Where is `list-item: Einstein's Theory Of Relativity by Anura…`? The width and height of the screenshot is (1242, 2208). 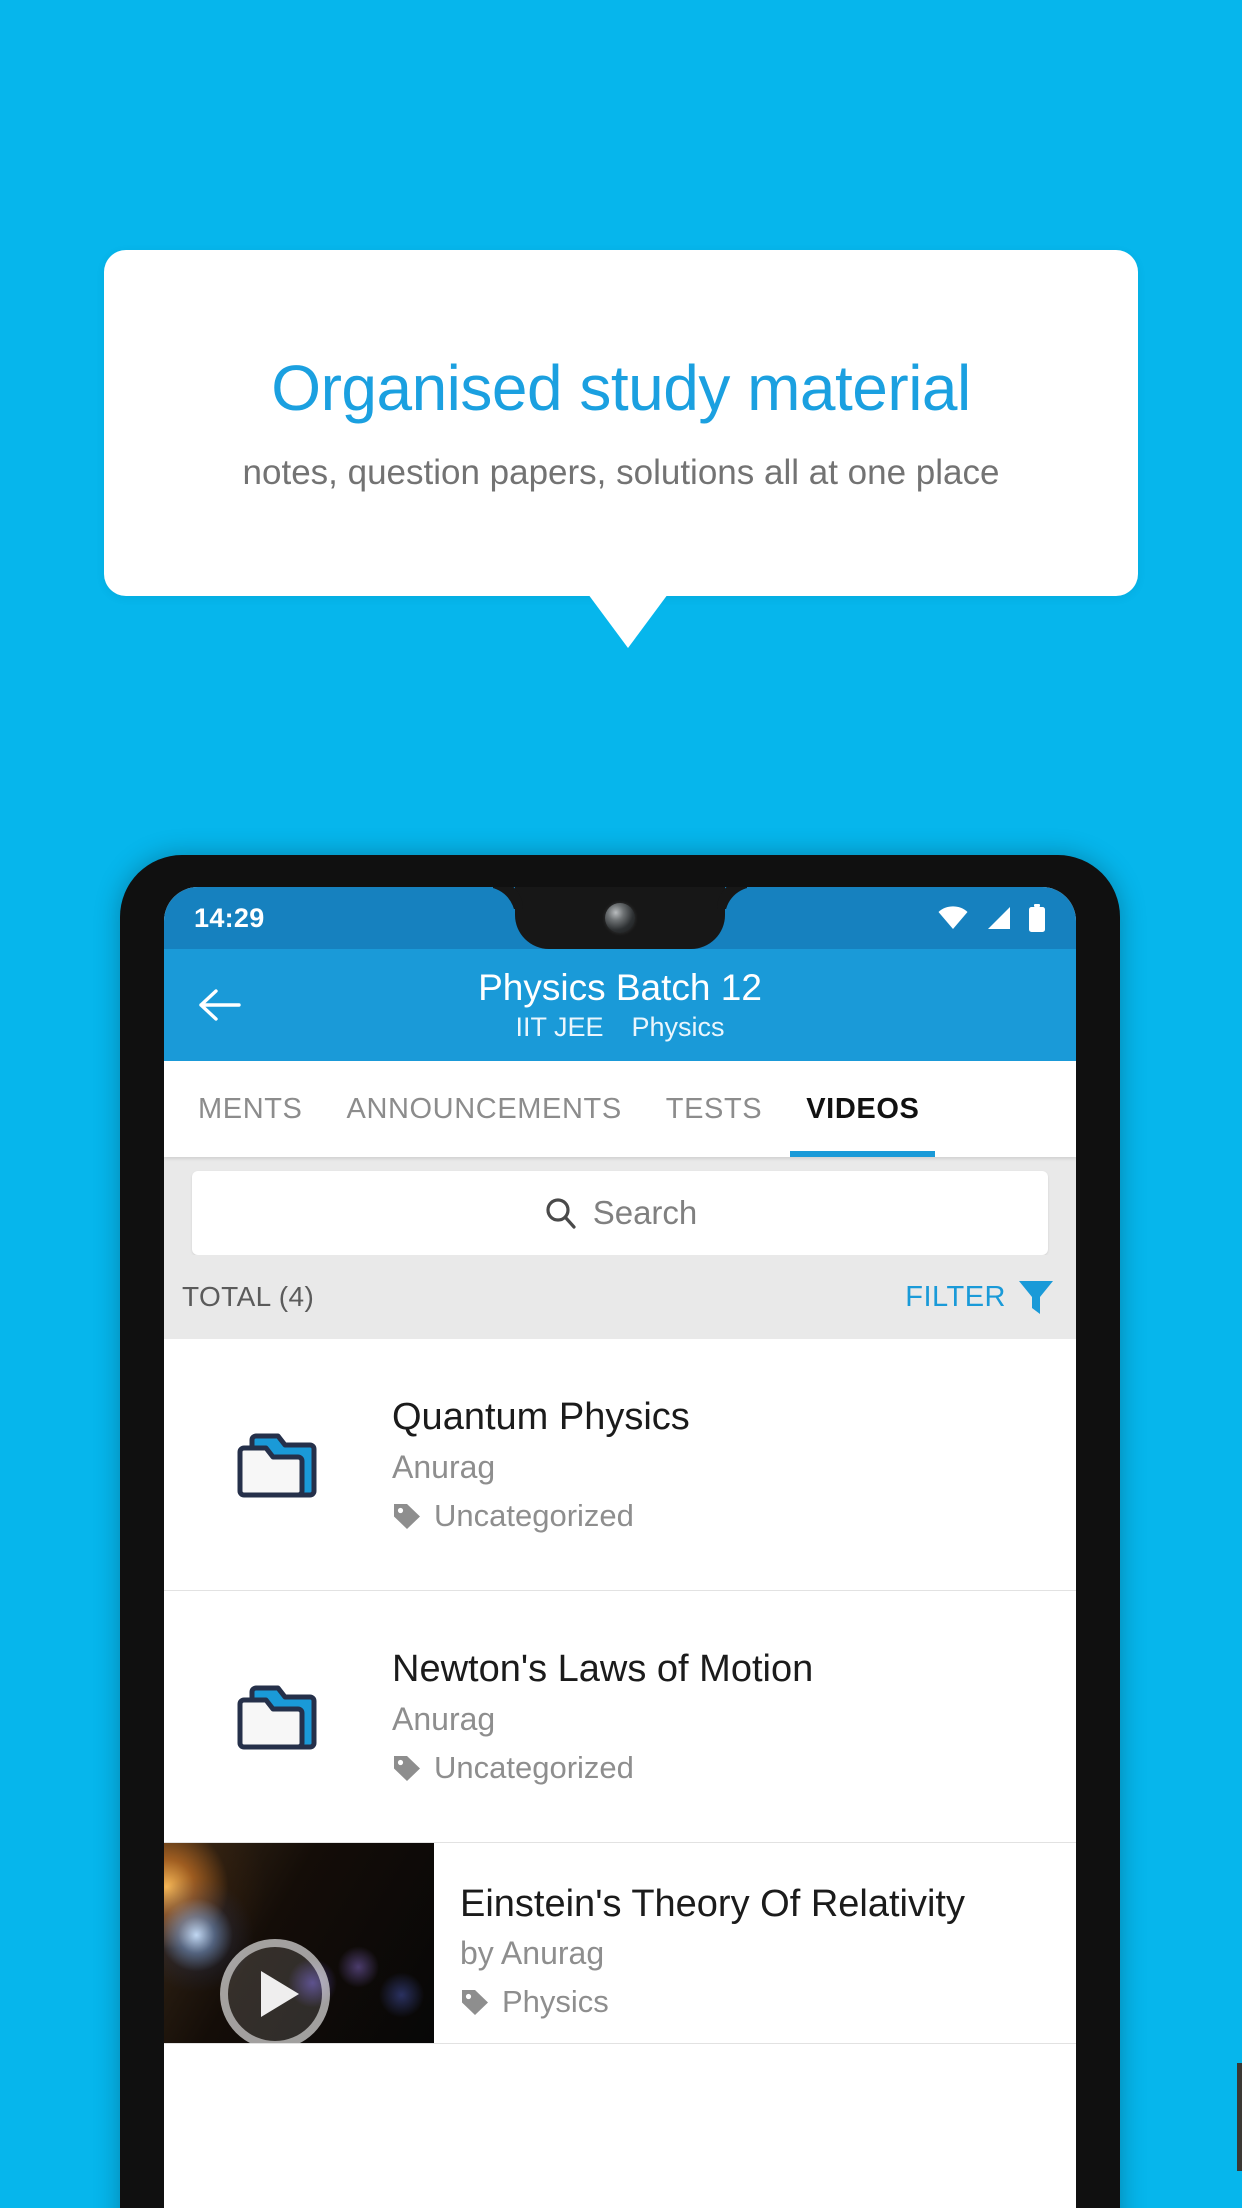 list-item: Einstein's Theory Of Relativity by Anura… is located at coordinates (620, 1943).